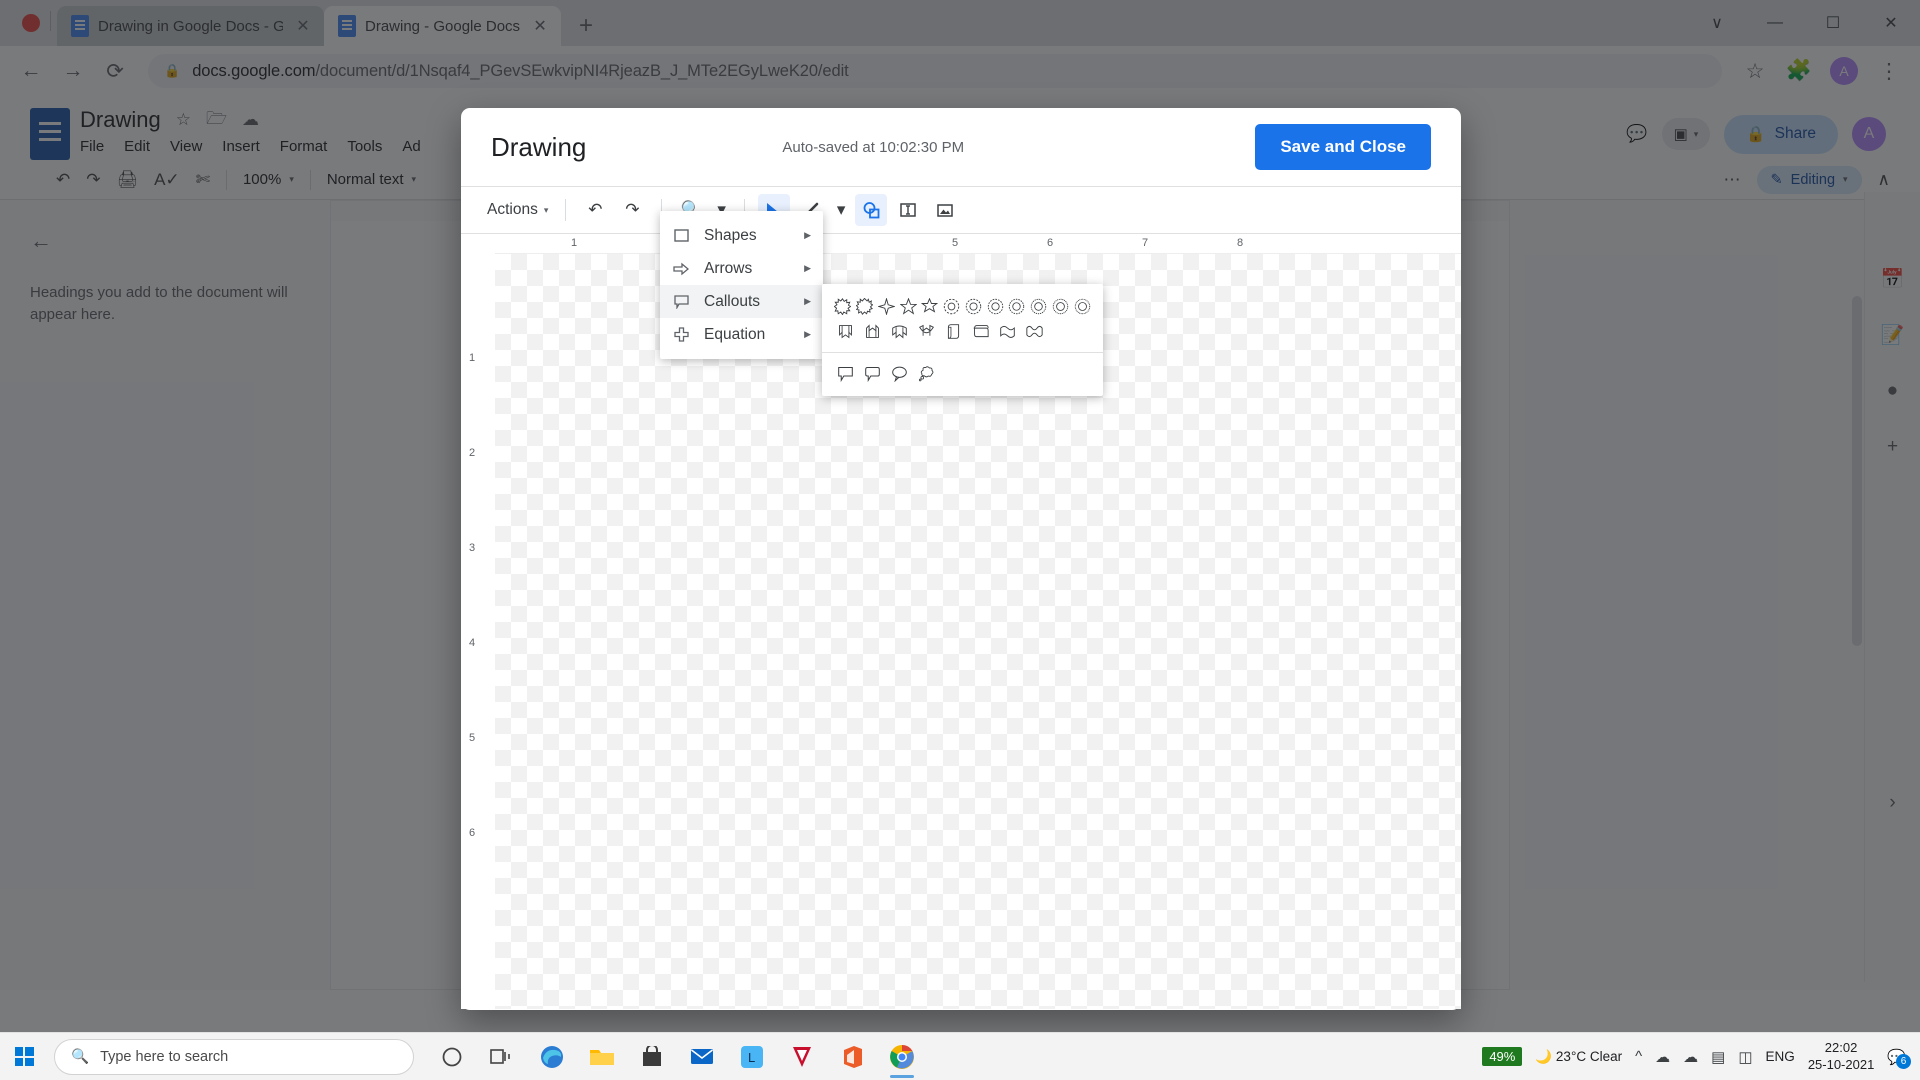 This screenshot has width=1920, height=1080. Describe the element at coordinates (1638, 1056) in the screenshot. I see `show-hidden-icons: ^` at that location.